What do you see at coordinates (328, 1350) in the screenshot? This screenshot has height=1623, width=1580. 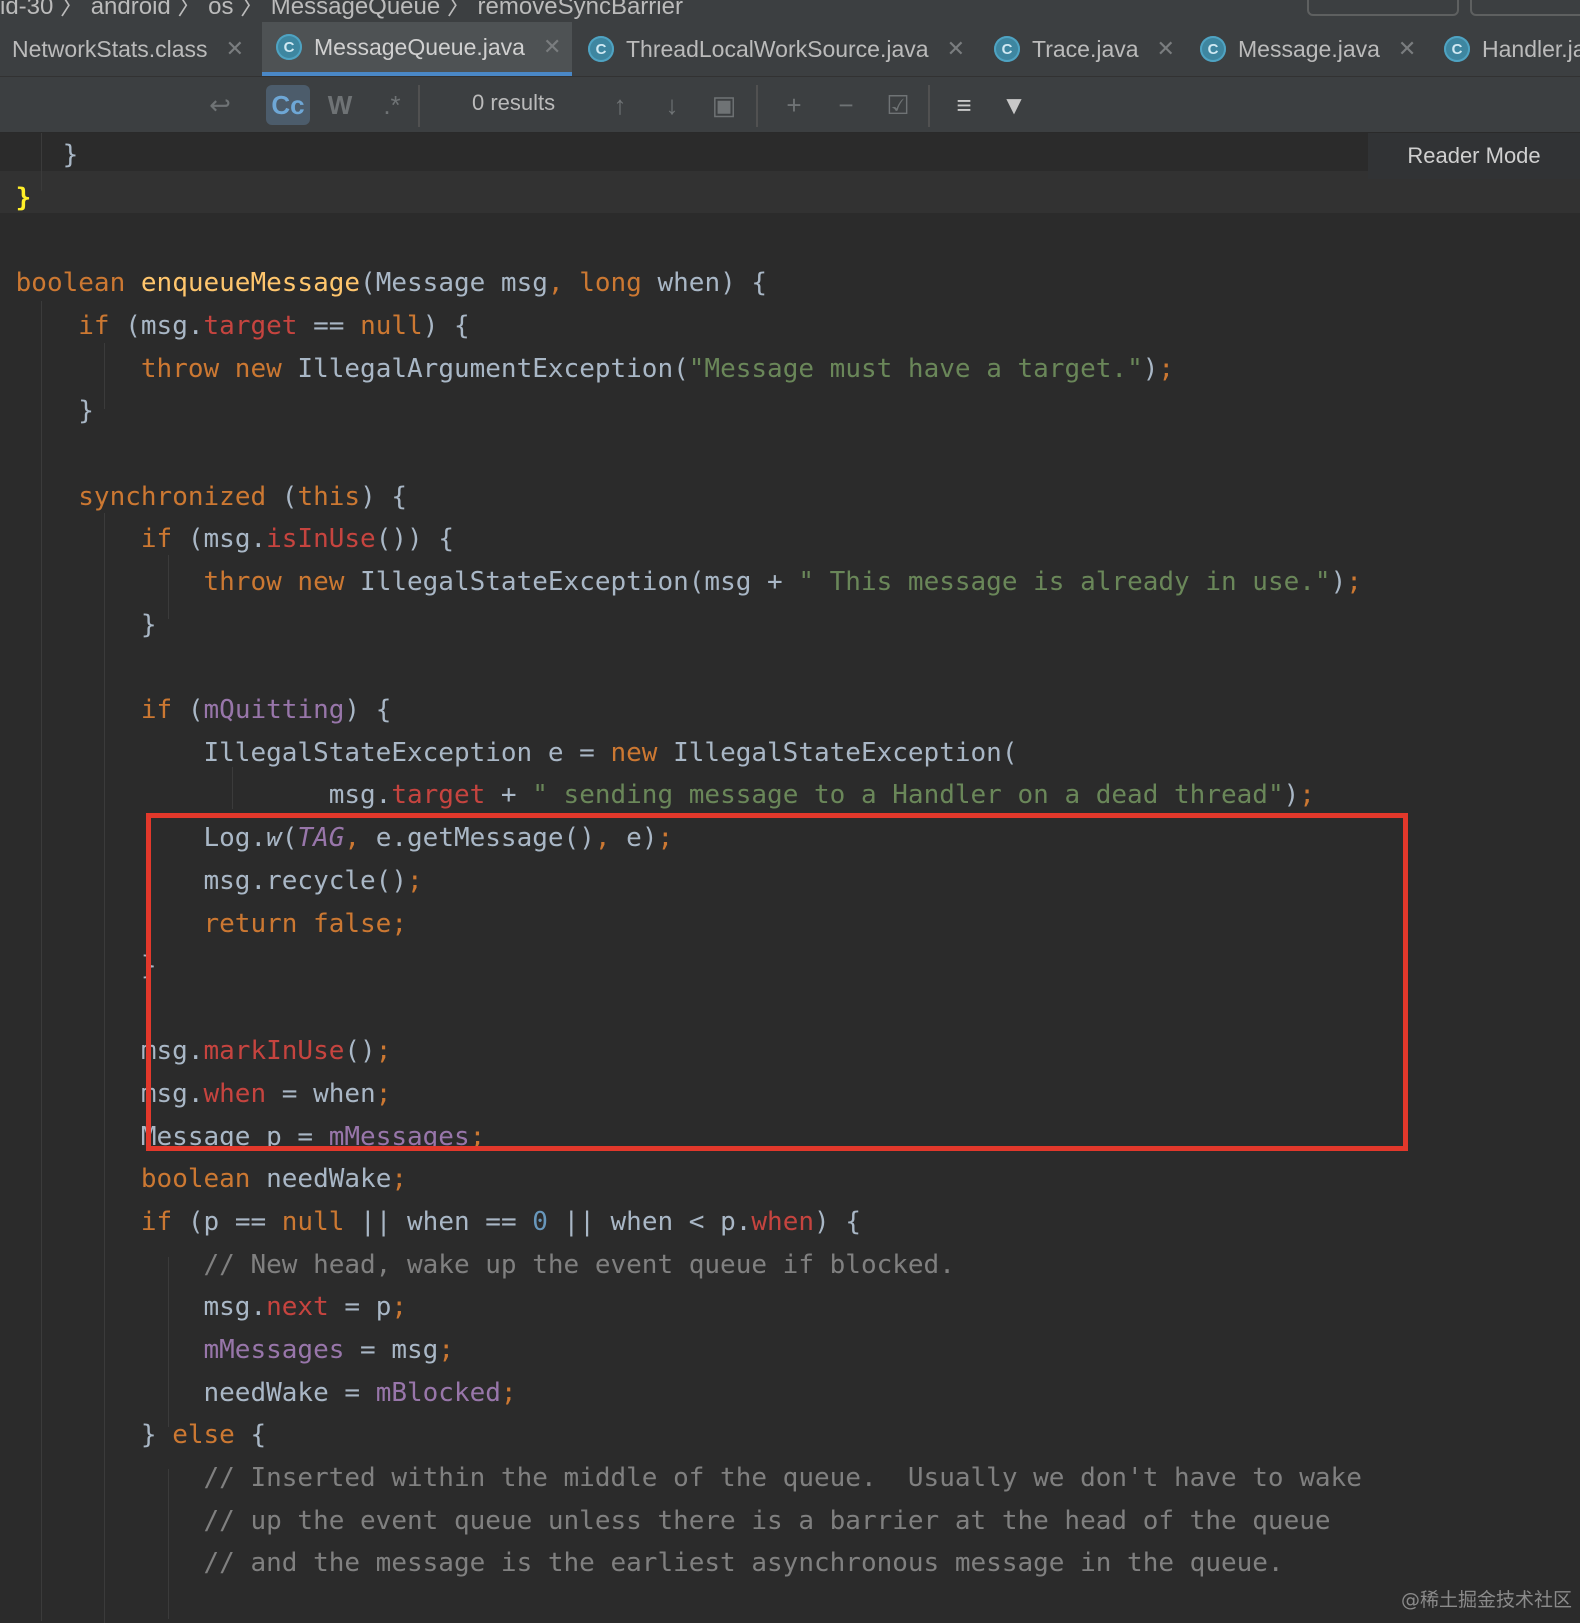 I see `code-line: mMessages = msg;` at bounding box center [328, 1350].